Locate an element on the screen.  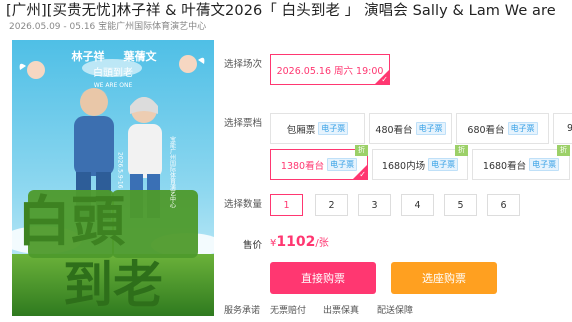
price-label: 售价 is located at coordinates (253, 245).